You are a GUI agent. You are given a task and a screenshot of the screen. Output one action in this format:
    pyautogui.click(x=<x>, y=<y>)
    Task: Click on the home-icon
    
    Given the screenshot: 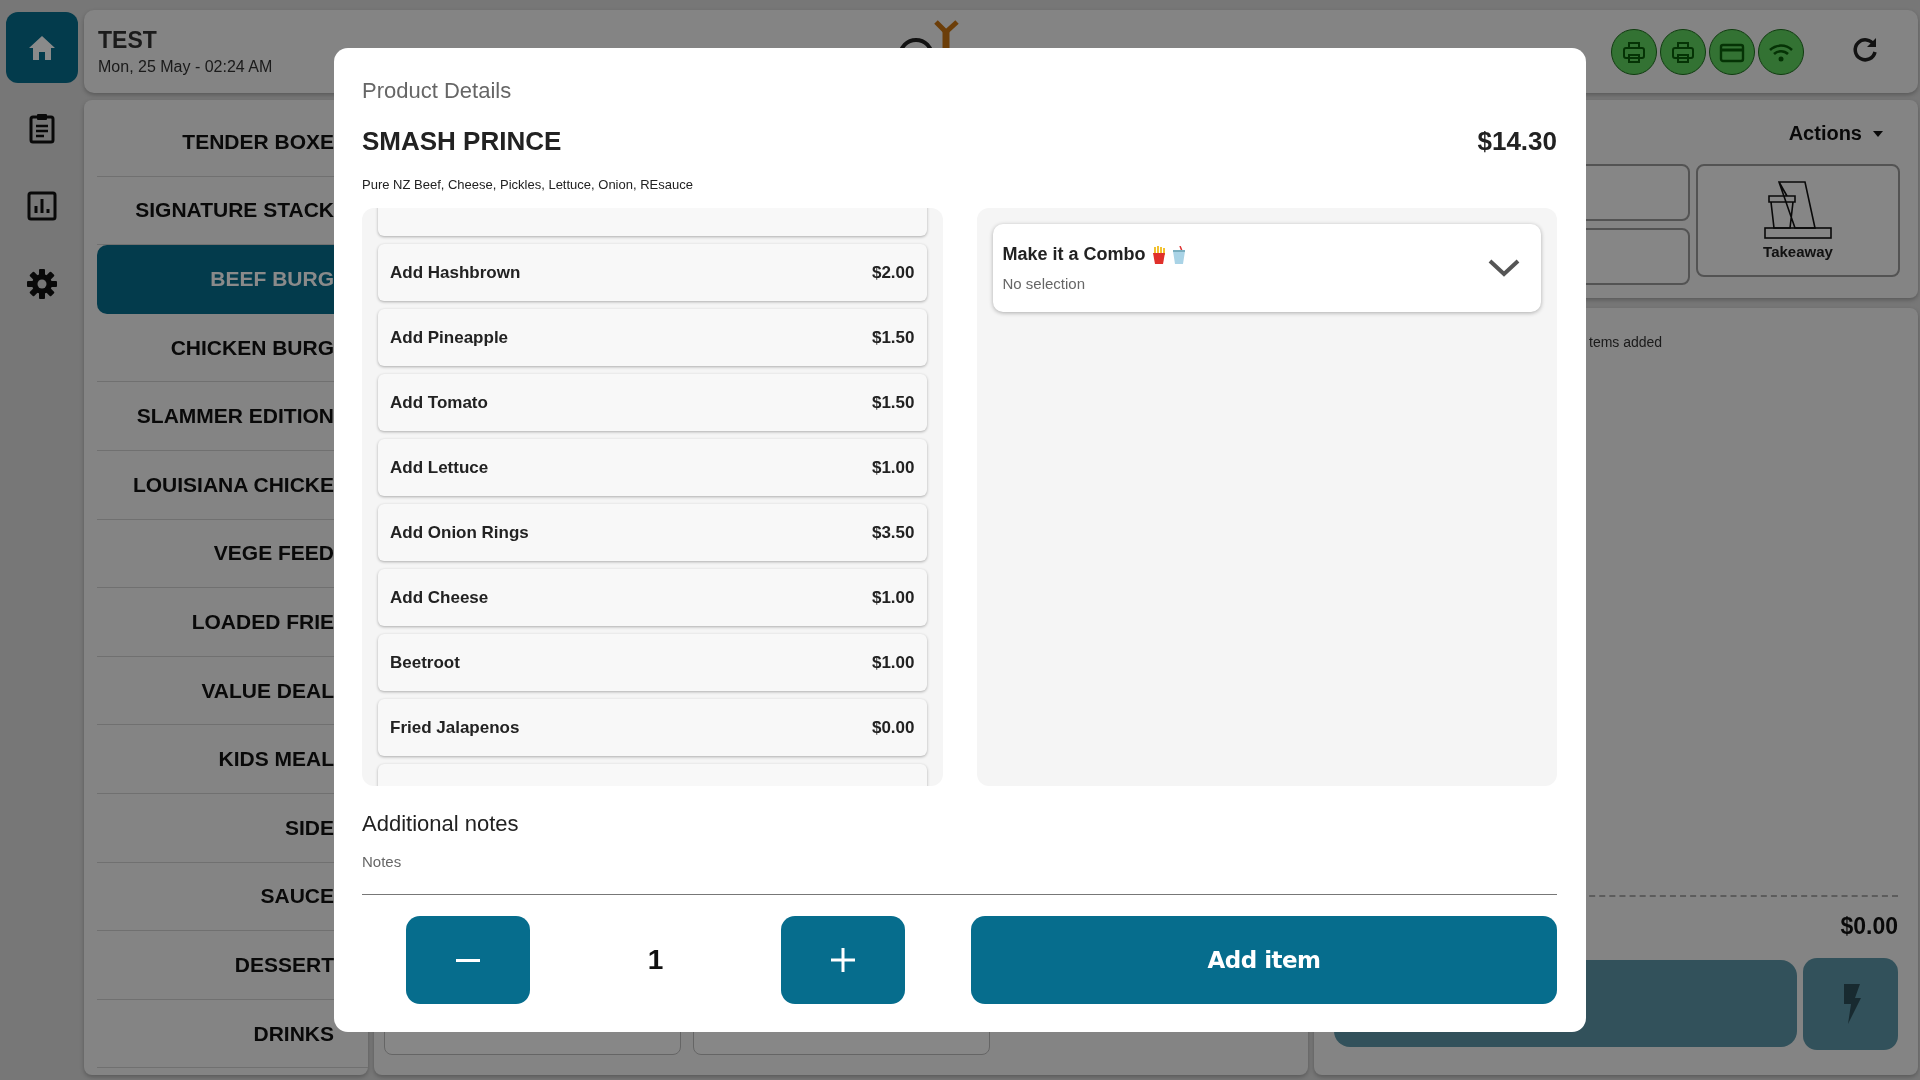 What is the action you would take?
    pyautogui.click(x=42, y=47)
    